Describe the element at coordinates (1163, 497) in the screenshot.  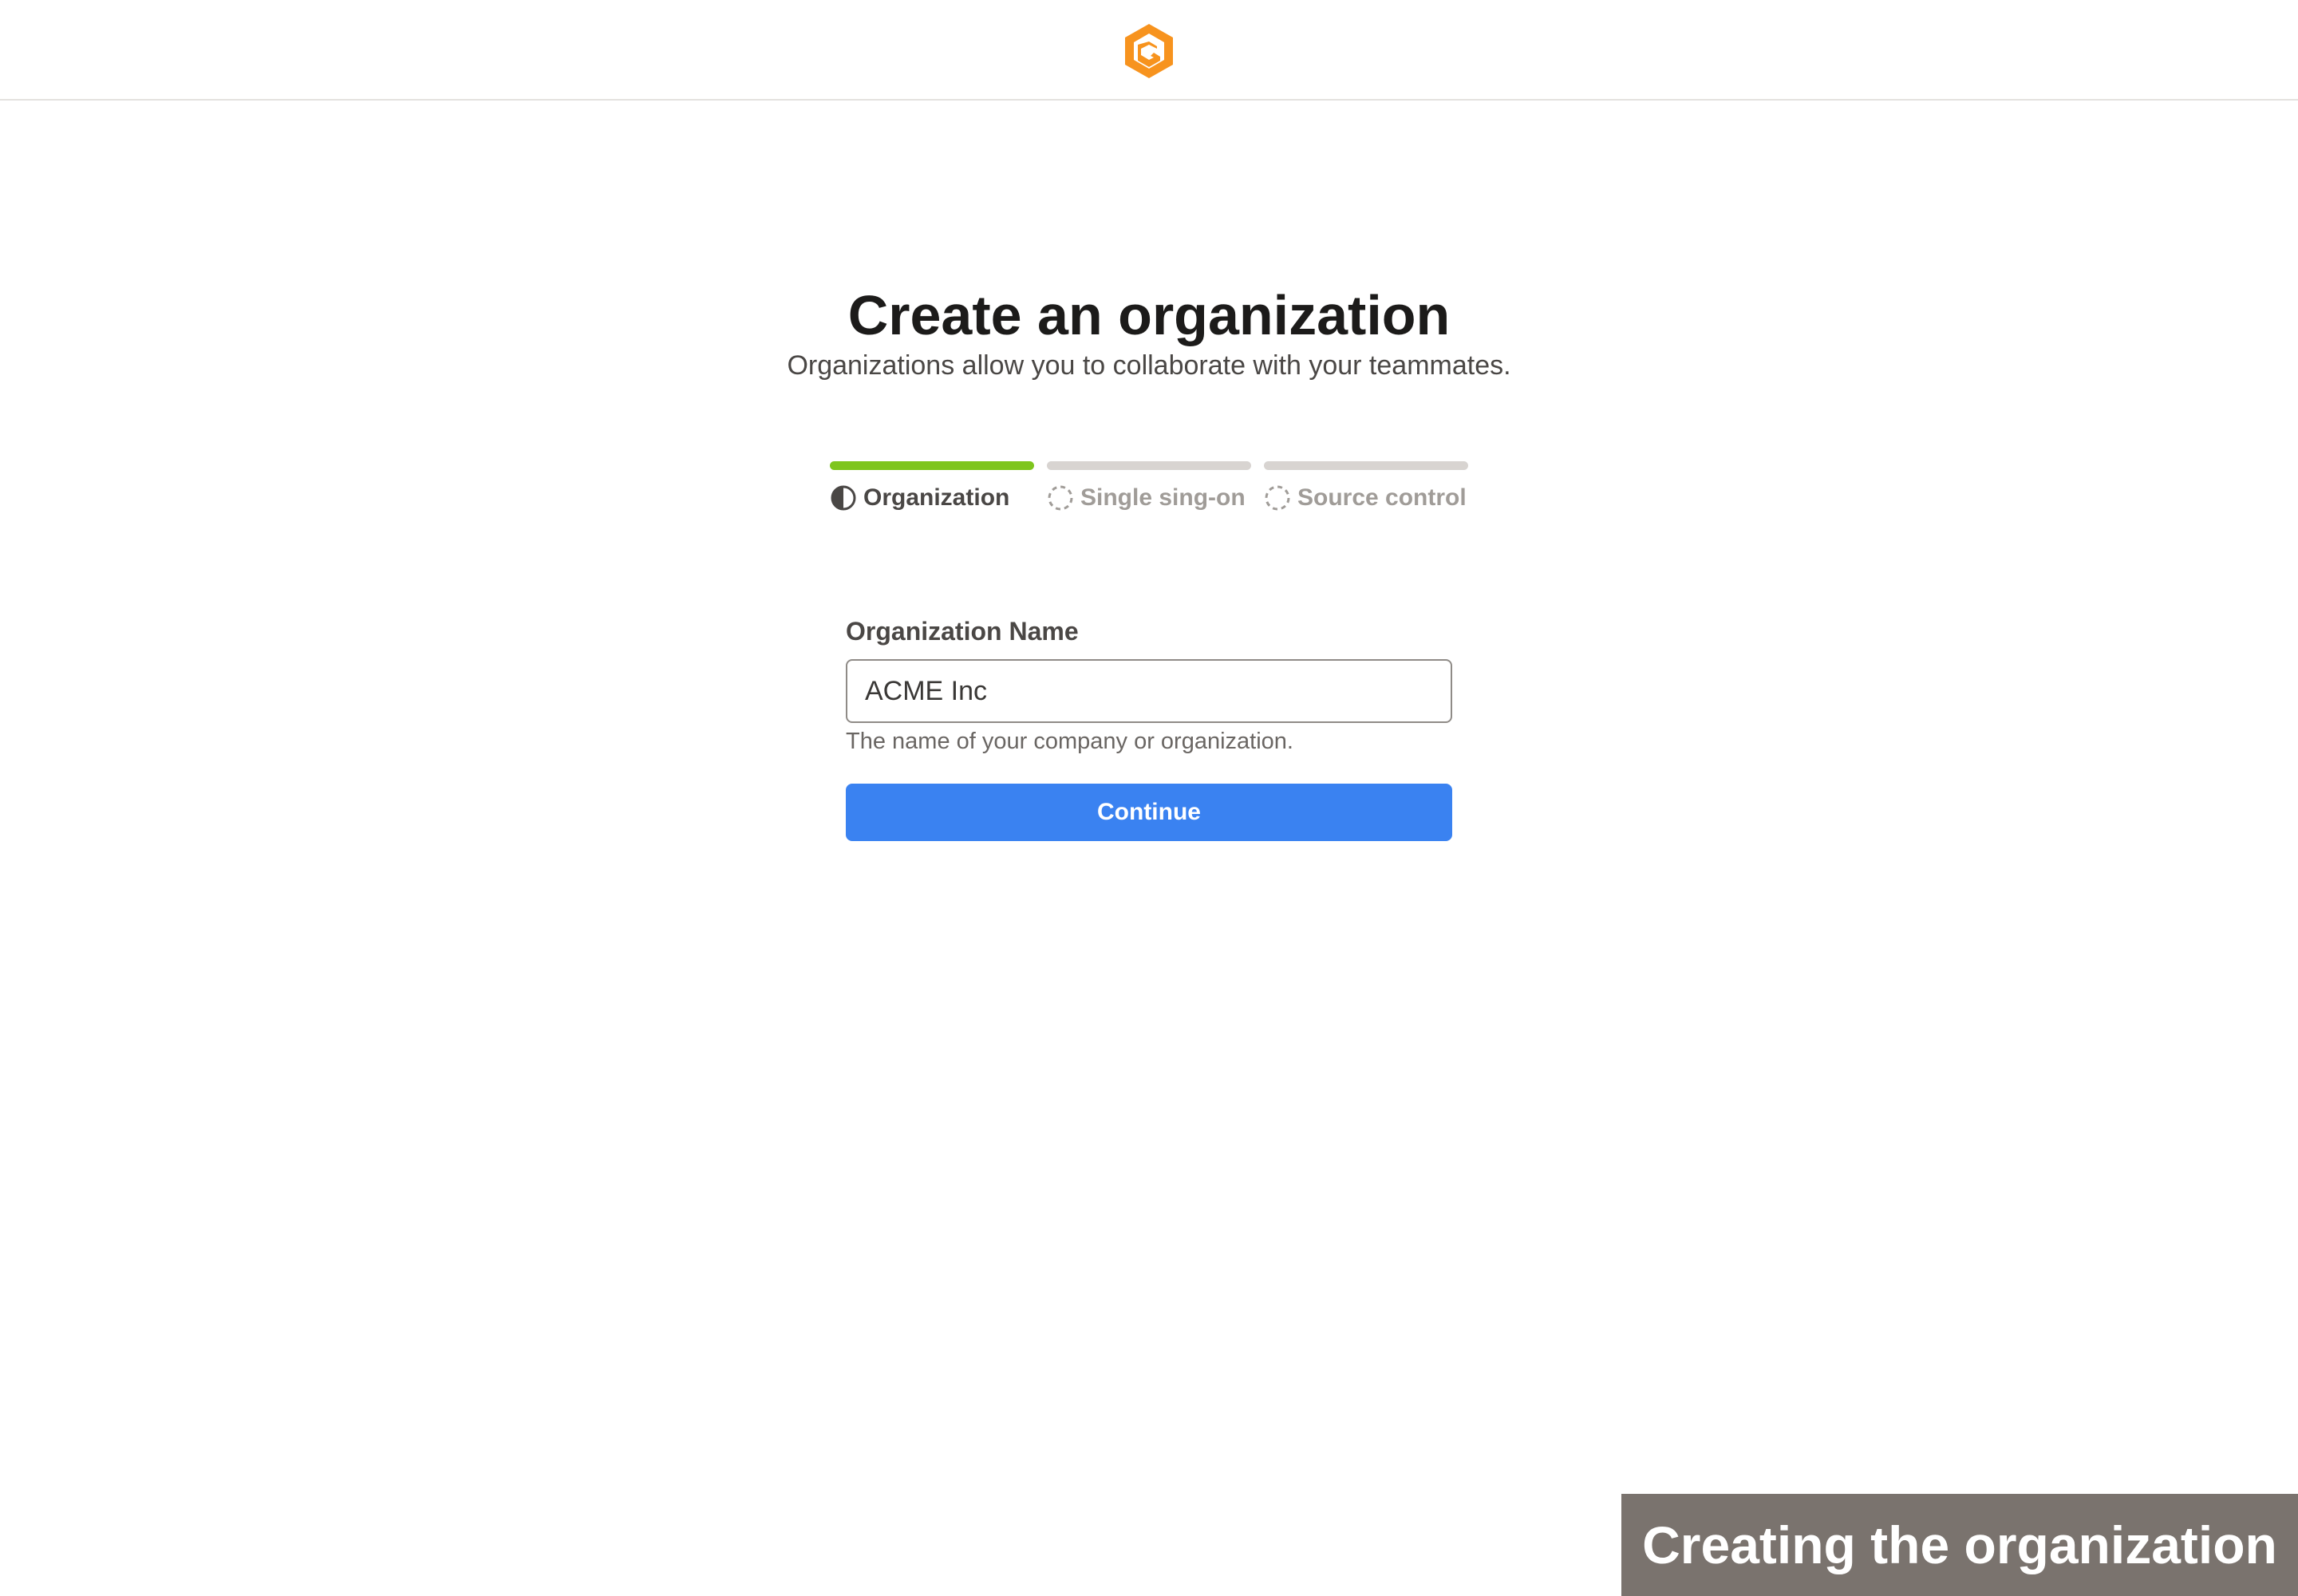
I see `step-label: Single sing-on` at that location.